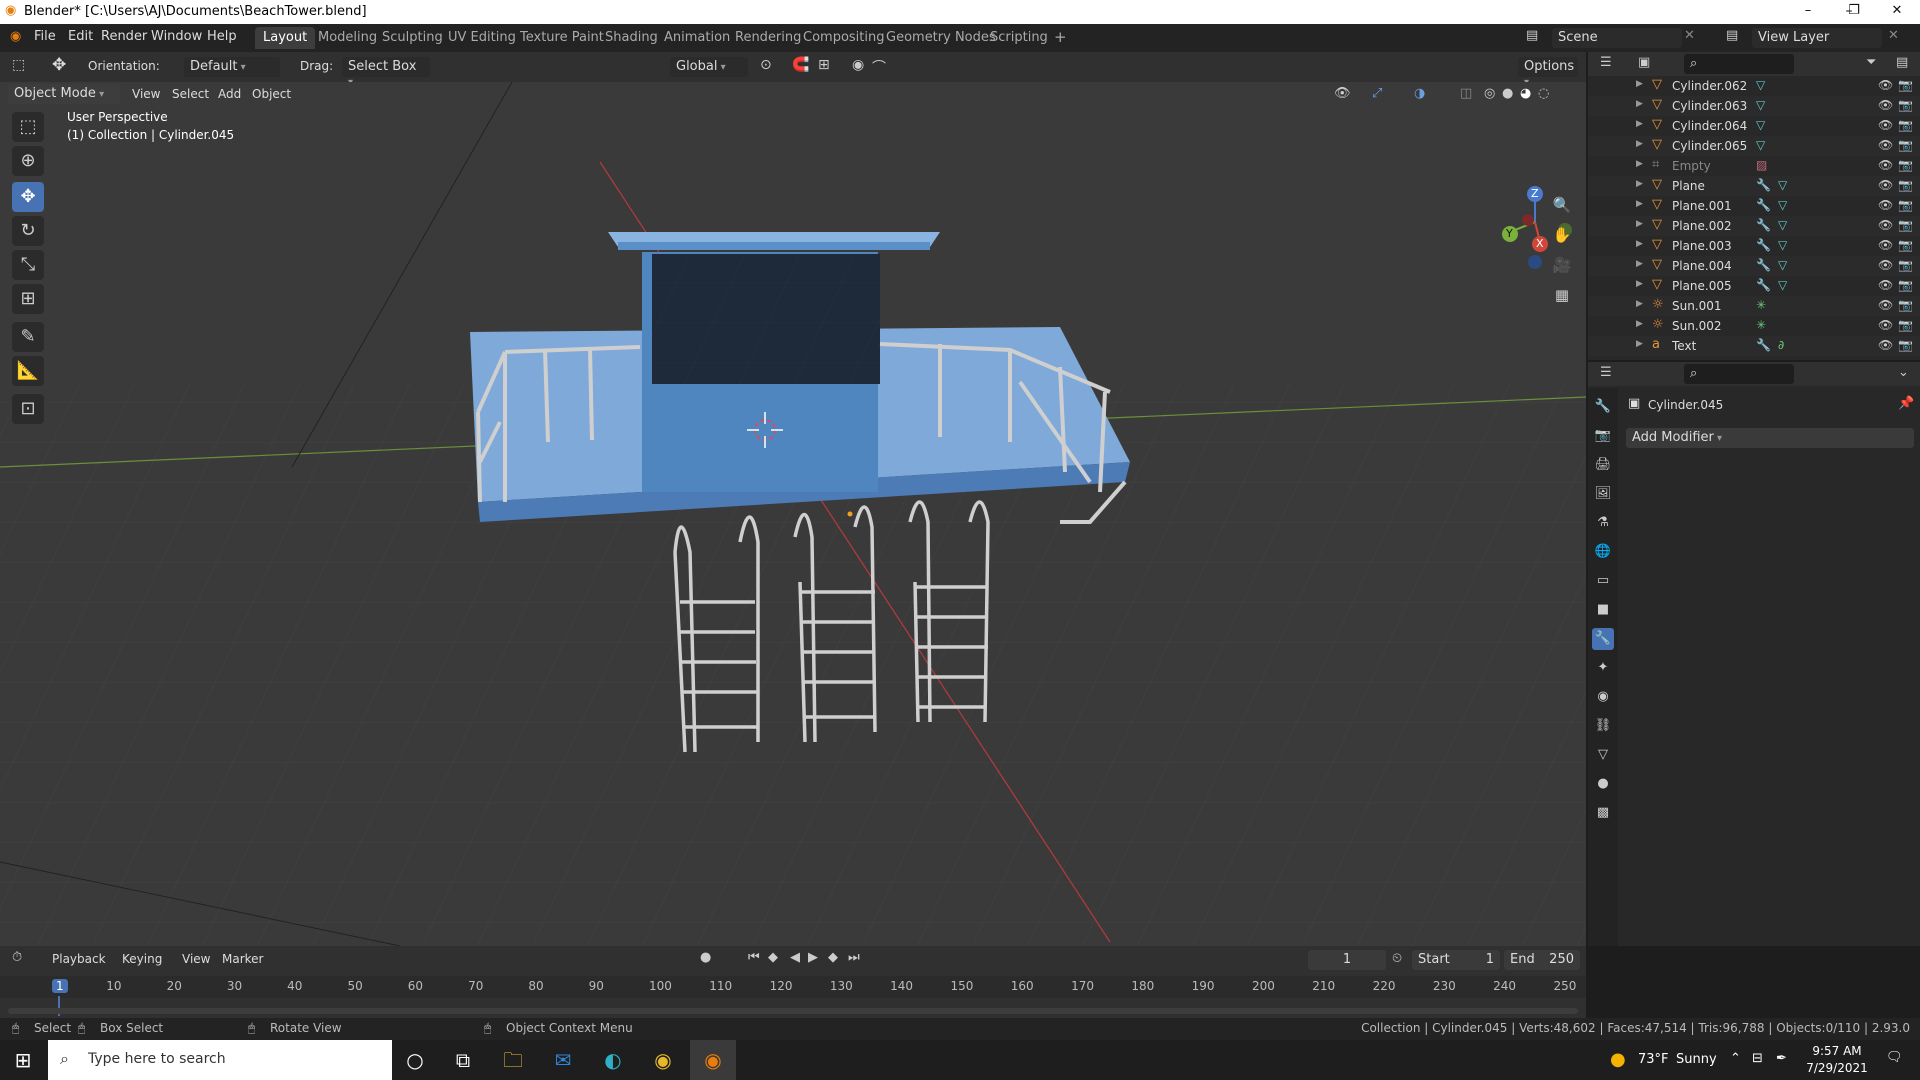 This screenshot has height=1080, width=1920. I want to click on outliner-row: ▶ ⌗ Empty ▨ 👁 📷, so click(1754, 166).